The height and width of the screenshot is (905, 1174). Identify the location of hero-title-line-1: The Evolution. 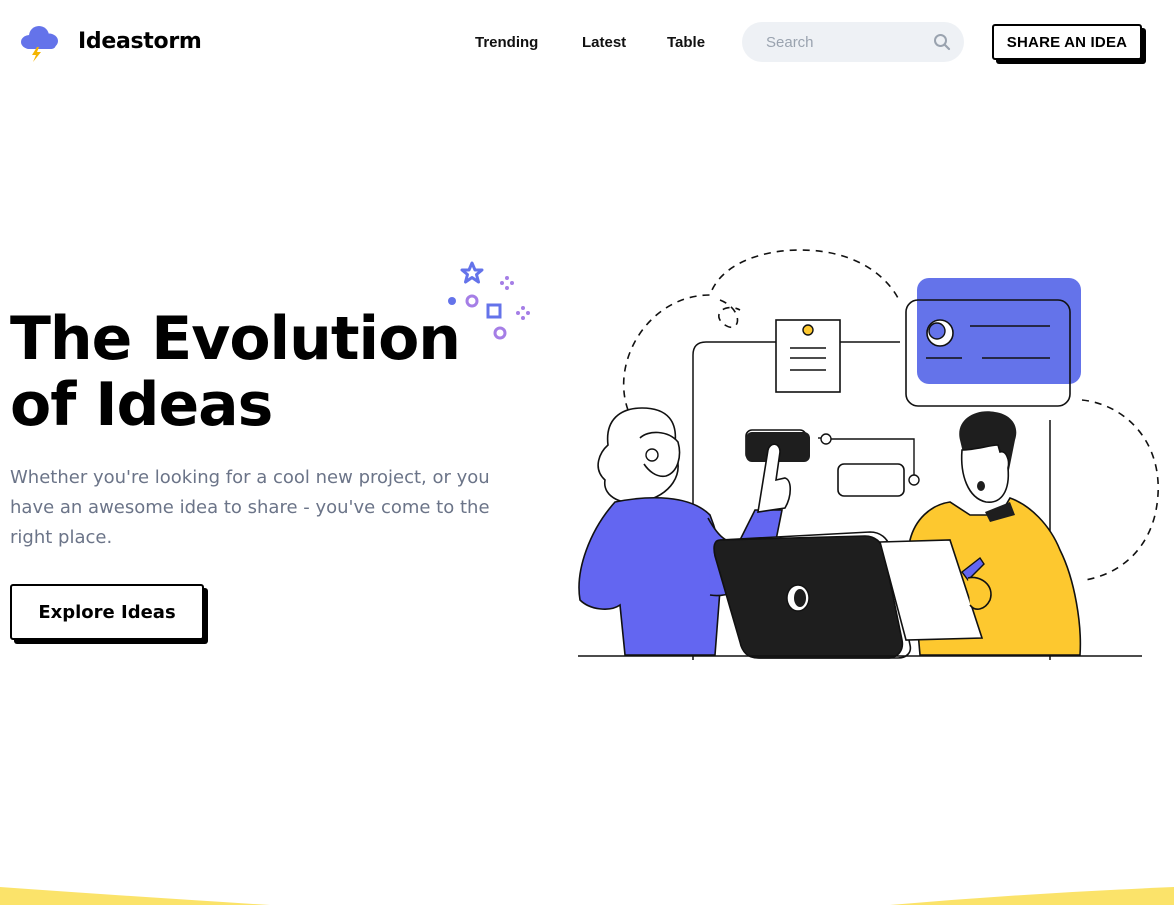
(235, 339).